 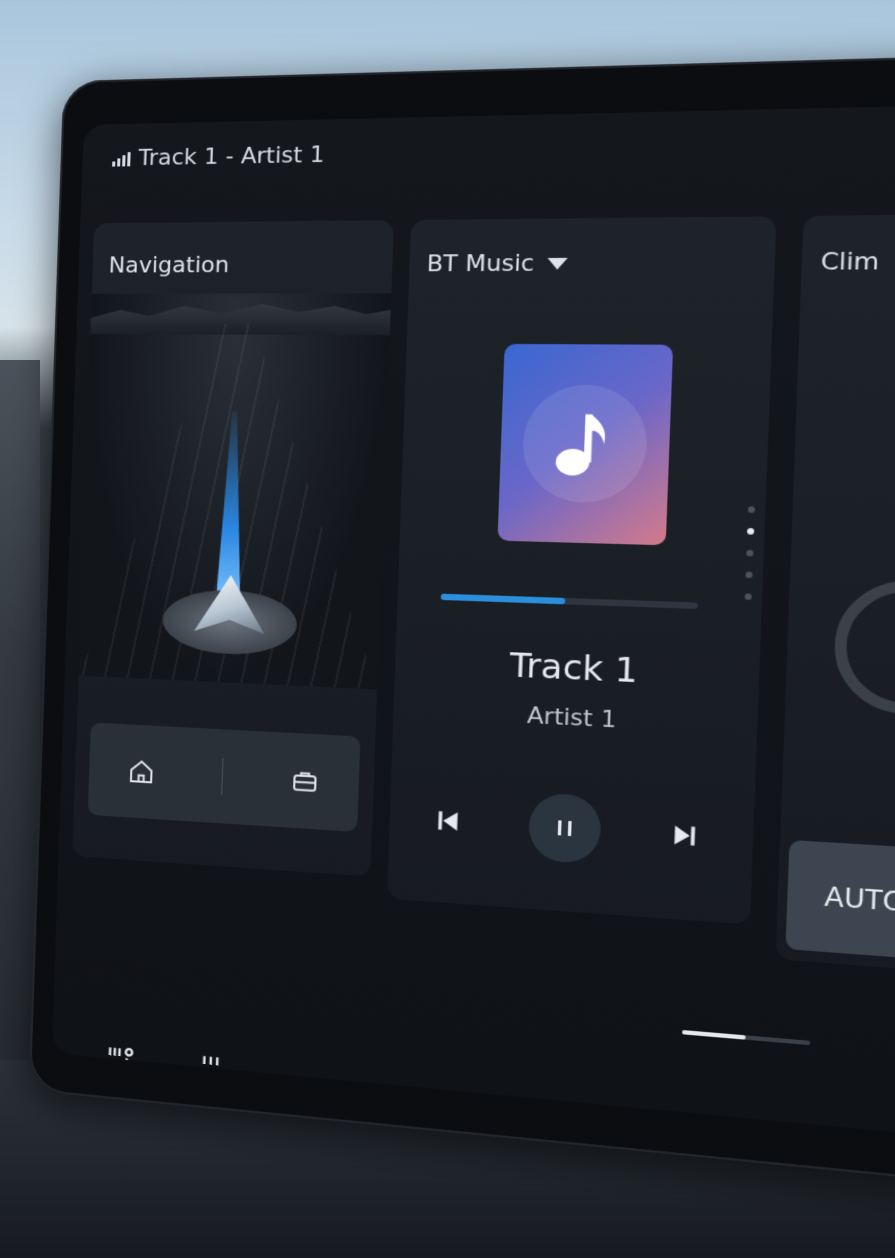 What do you see at coordinates (863, 648) in the screenshot?
I see `steering-wheel-graphic` at bounding box center [863, 648].